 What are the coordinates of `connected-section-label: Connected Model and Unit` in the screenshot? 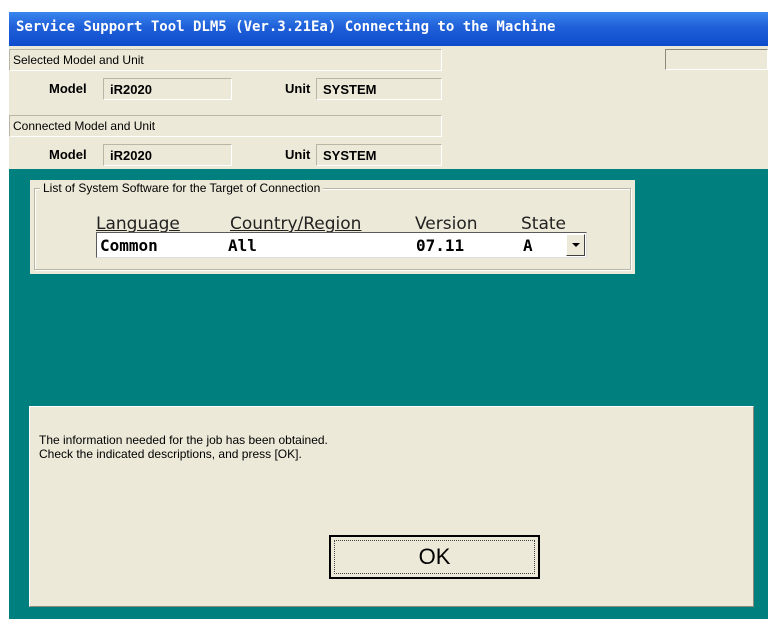 It's located at (225, 126).